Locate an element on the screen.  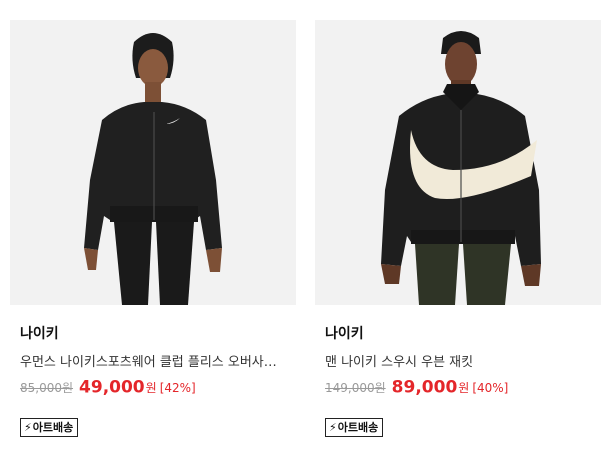
sale-price: 89,000 is located at coordinates (424, 387).